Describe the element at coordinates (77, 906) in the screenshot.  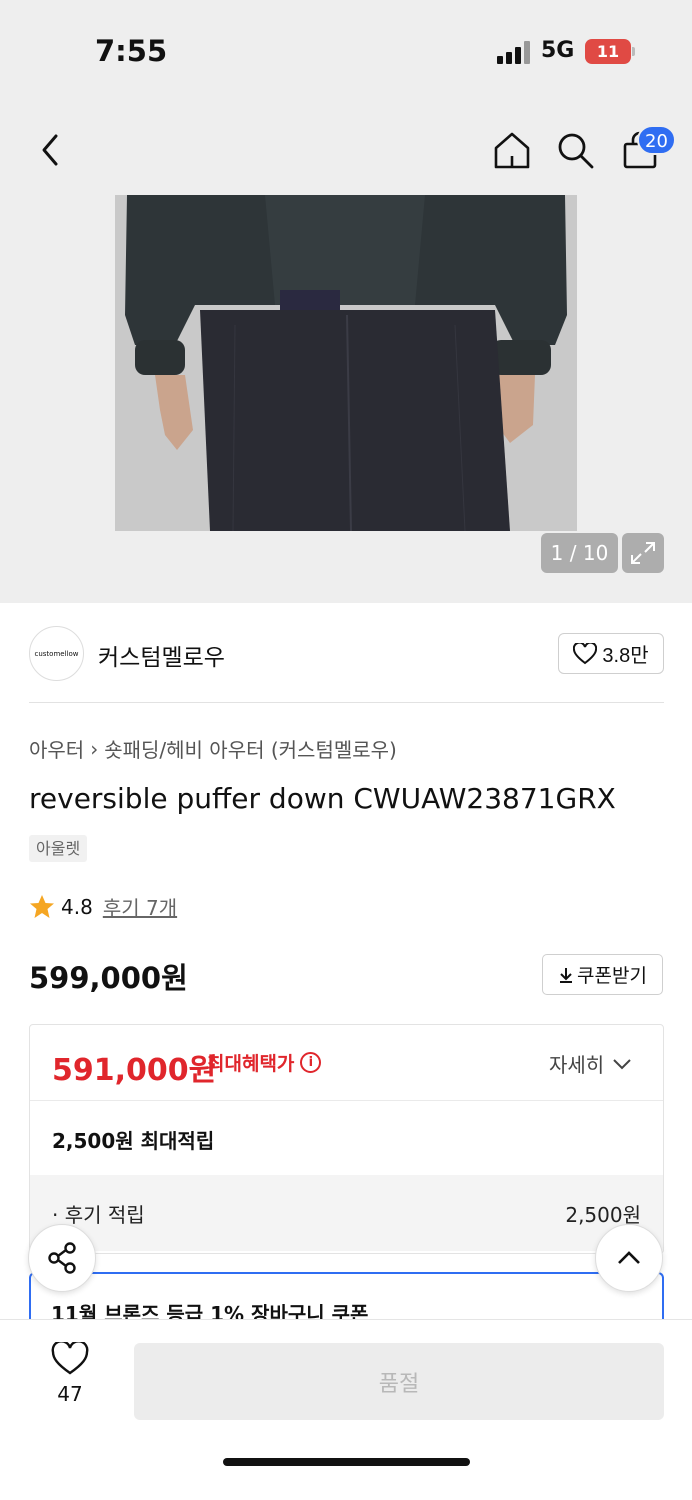
I see `rating-score: 4.8` at that location.